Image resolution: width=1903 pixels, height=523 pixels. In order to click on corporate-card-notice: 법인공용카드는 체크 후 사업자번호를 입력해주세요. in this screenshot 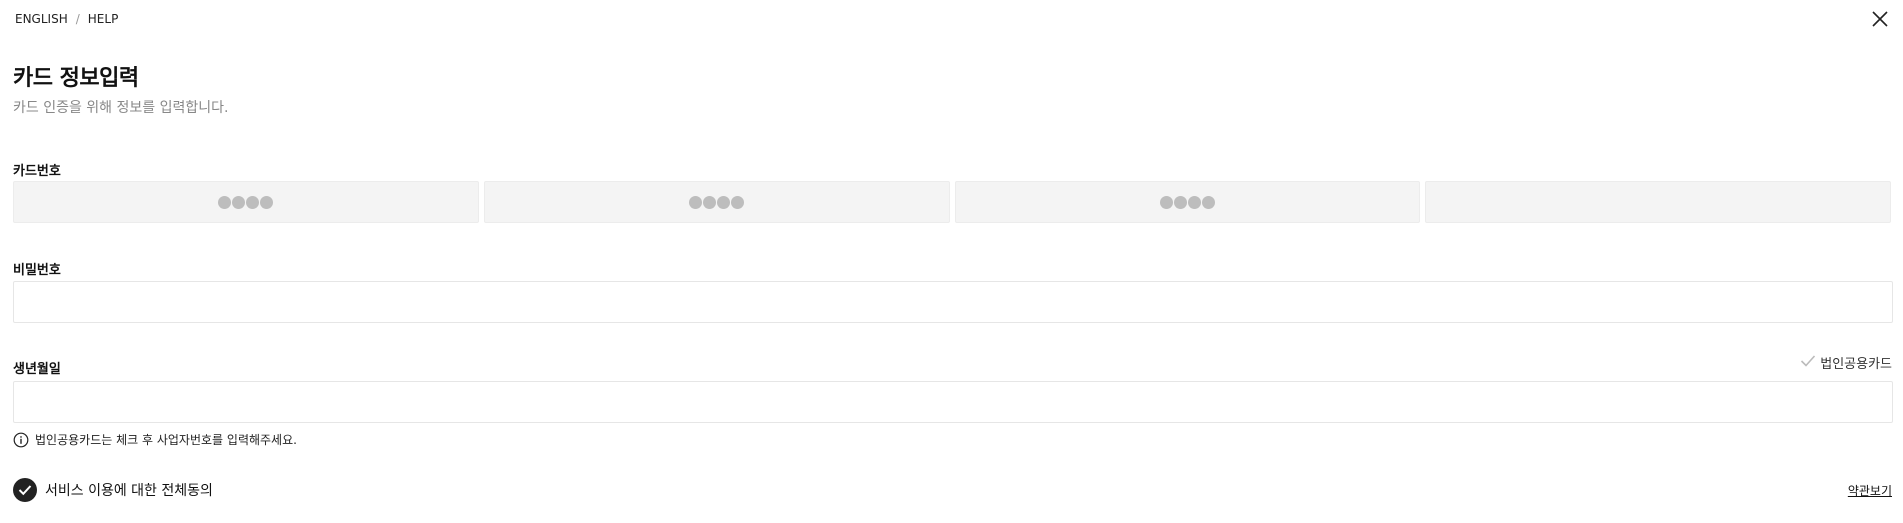, I will do `click(155, 439)`.